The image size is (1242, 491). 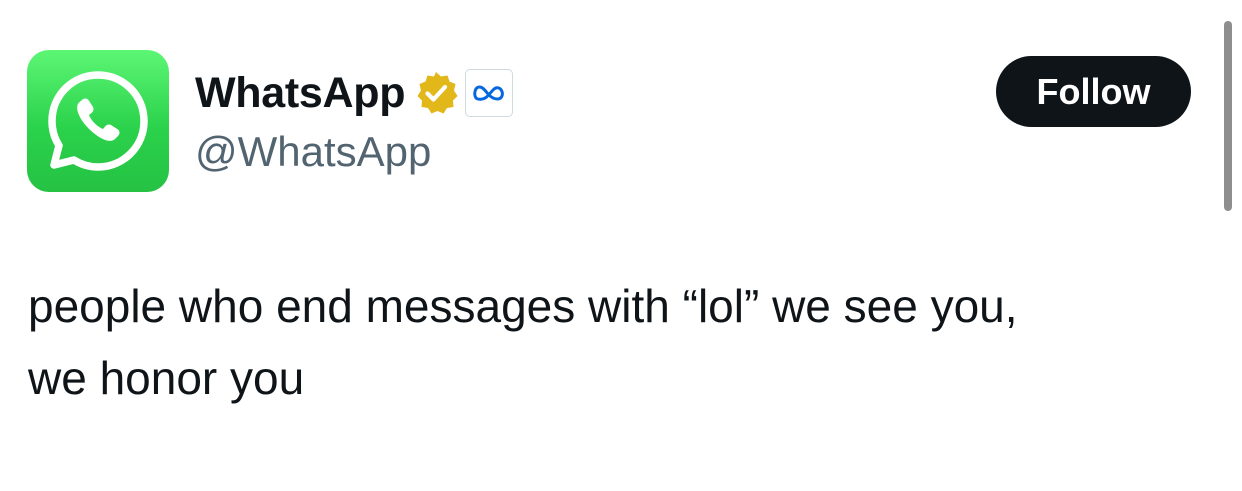 I want to click on verified-badge-icon, so click(x=436, y=93).